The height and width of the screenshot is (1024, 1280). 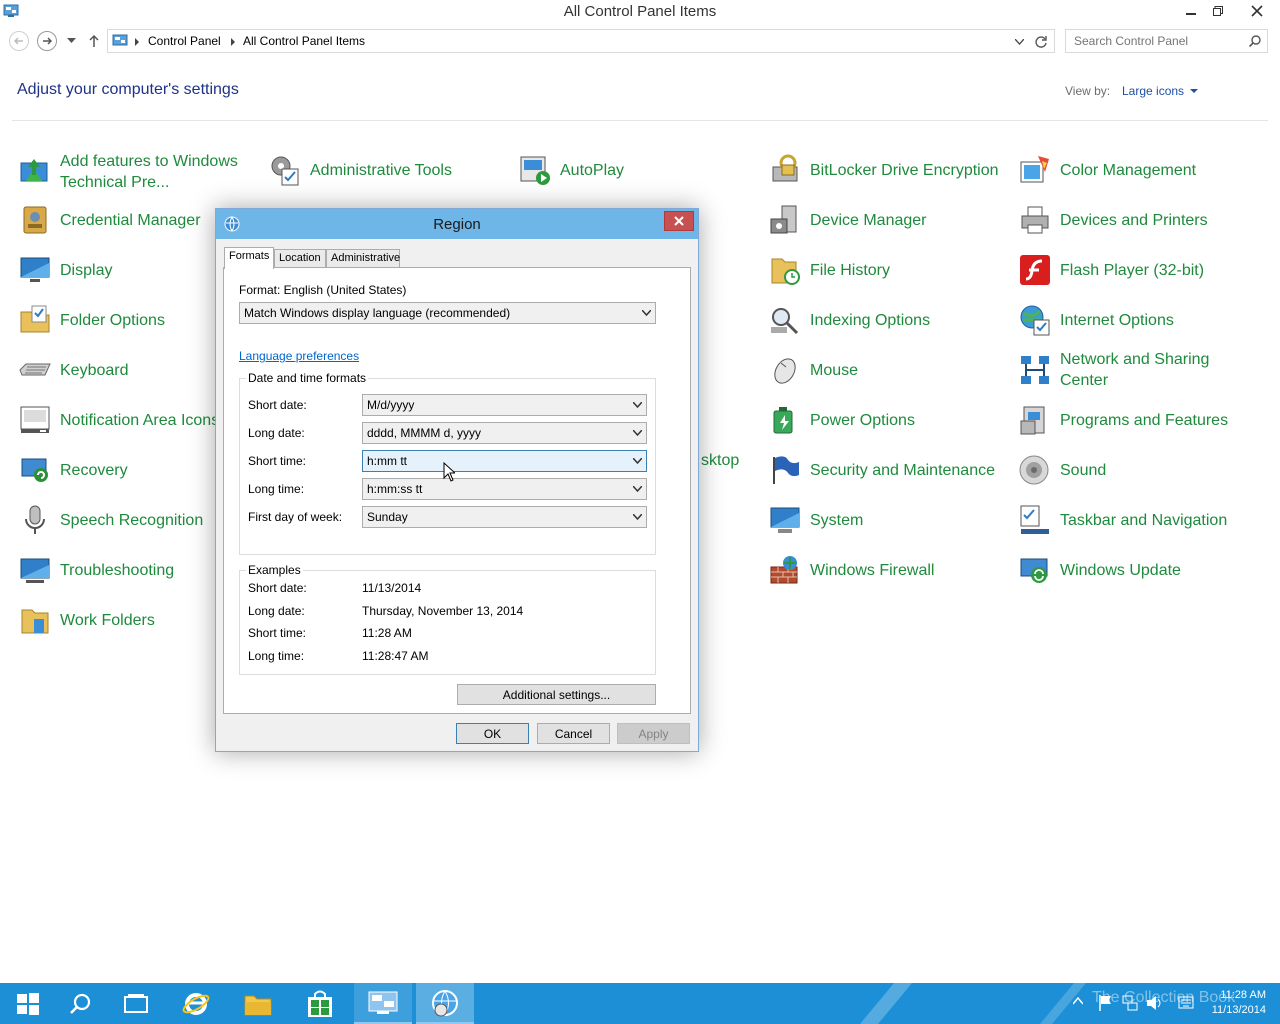 I want to click on item-bitlocker: BitLocker Drive Encryption, so click(x=883, y=170).